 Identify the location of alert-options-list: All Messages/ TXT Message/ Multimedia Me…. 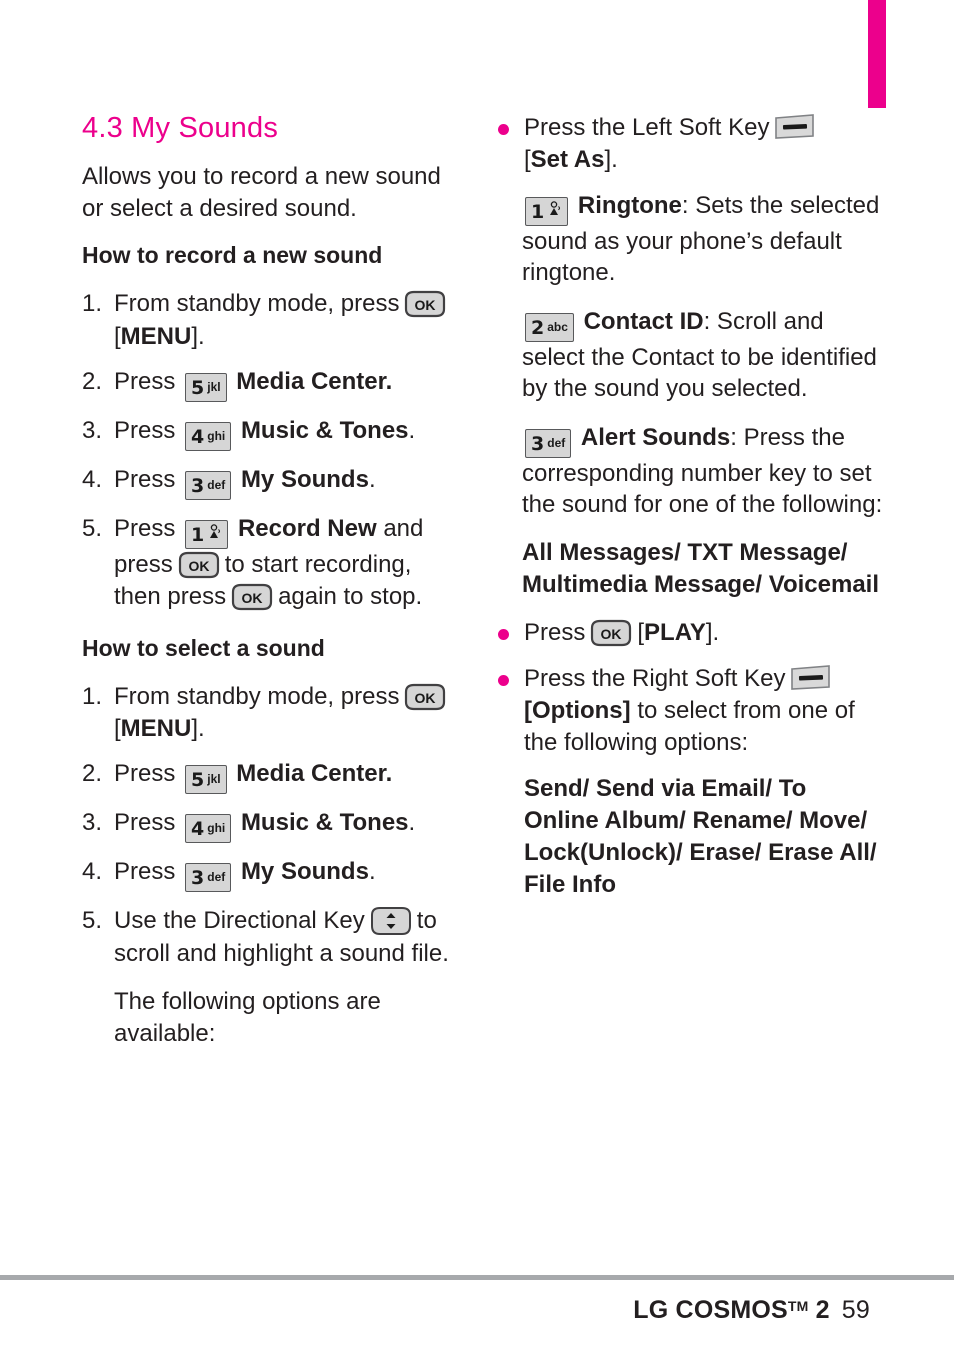
(701, 569).